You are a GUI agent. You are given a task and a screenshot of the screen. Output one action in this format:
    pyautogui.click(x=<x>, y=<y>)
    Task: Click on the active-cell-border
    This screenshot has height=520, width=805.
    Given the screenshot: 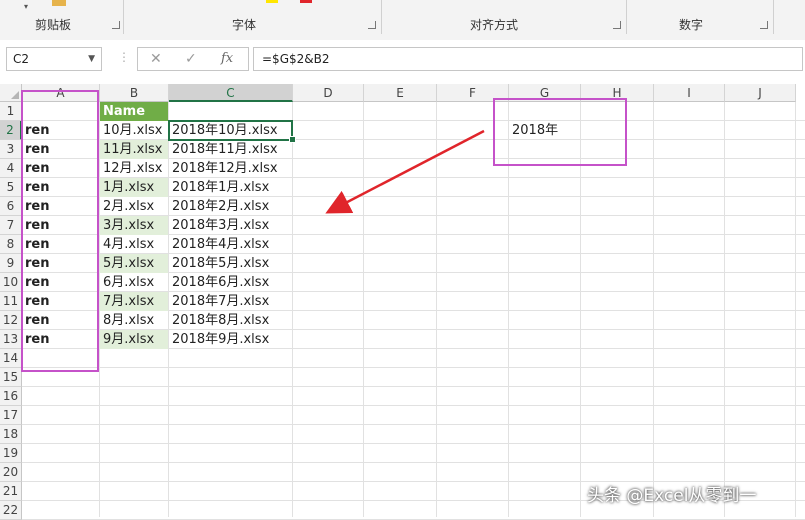 What is the action you would take?
    pyautogui.click(x=230, y=130)
    